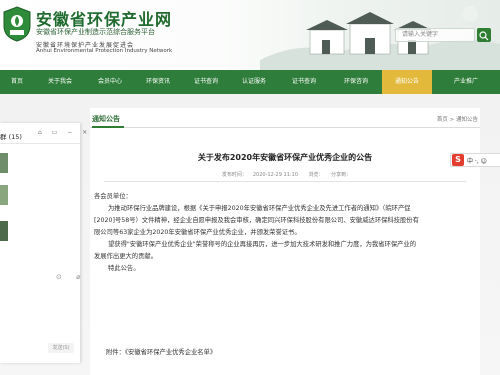 This screenshot has width=500, height=375. What do you see at coordinates (304, 82) in the screenshot?
I see `nav-item-cert-query-2: 证书查询` at bounding box center [304, 82].